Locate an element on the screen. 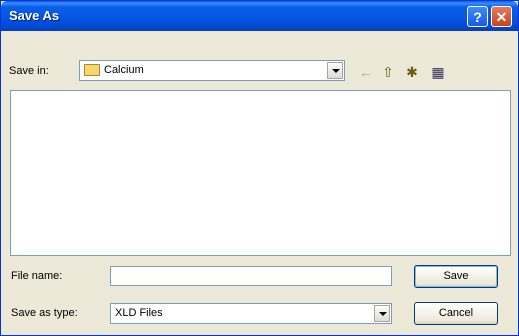 This screenshot has height=336, width=519. file-name-label: File name: is located at coordinates (37, 276).